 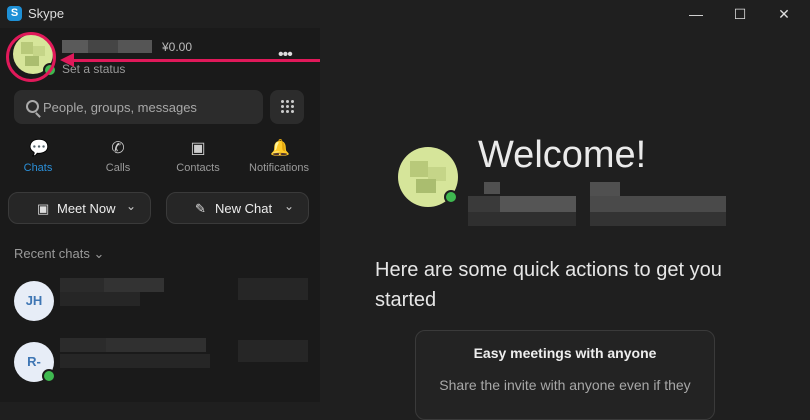 I want to click on meet-now-button: ▣ Meet Now ⌄, so click(x=79, y=208).